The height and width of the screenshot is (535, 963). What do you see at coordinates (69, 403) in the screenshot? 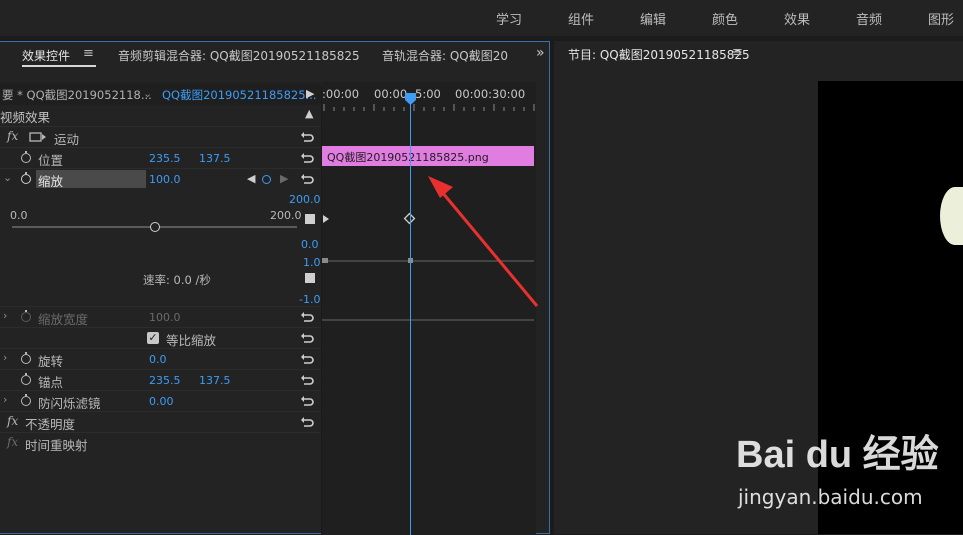
I see `anti-flicker-label: 防闪烁滤镜` at bounding box center [69, 403].